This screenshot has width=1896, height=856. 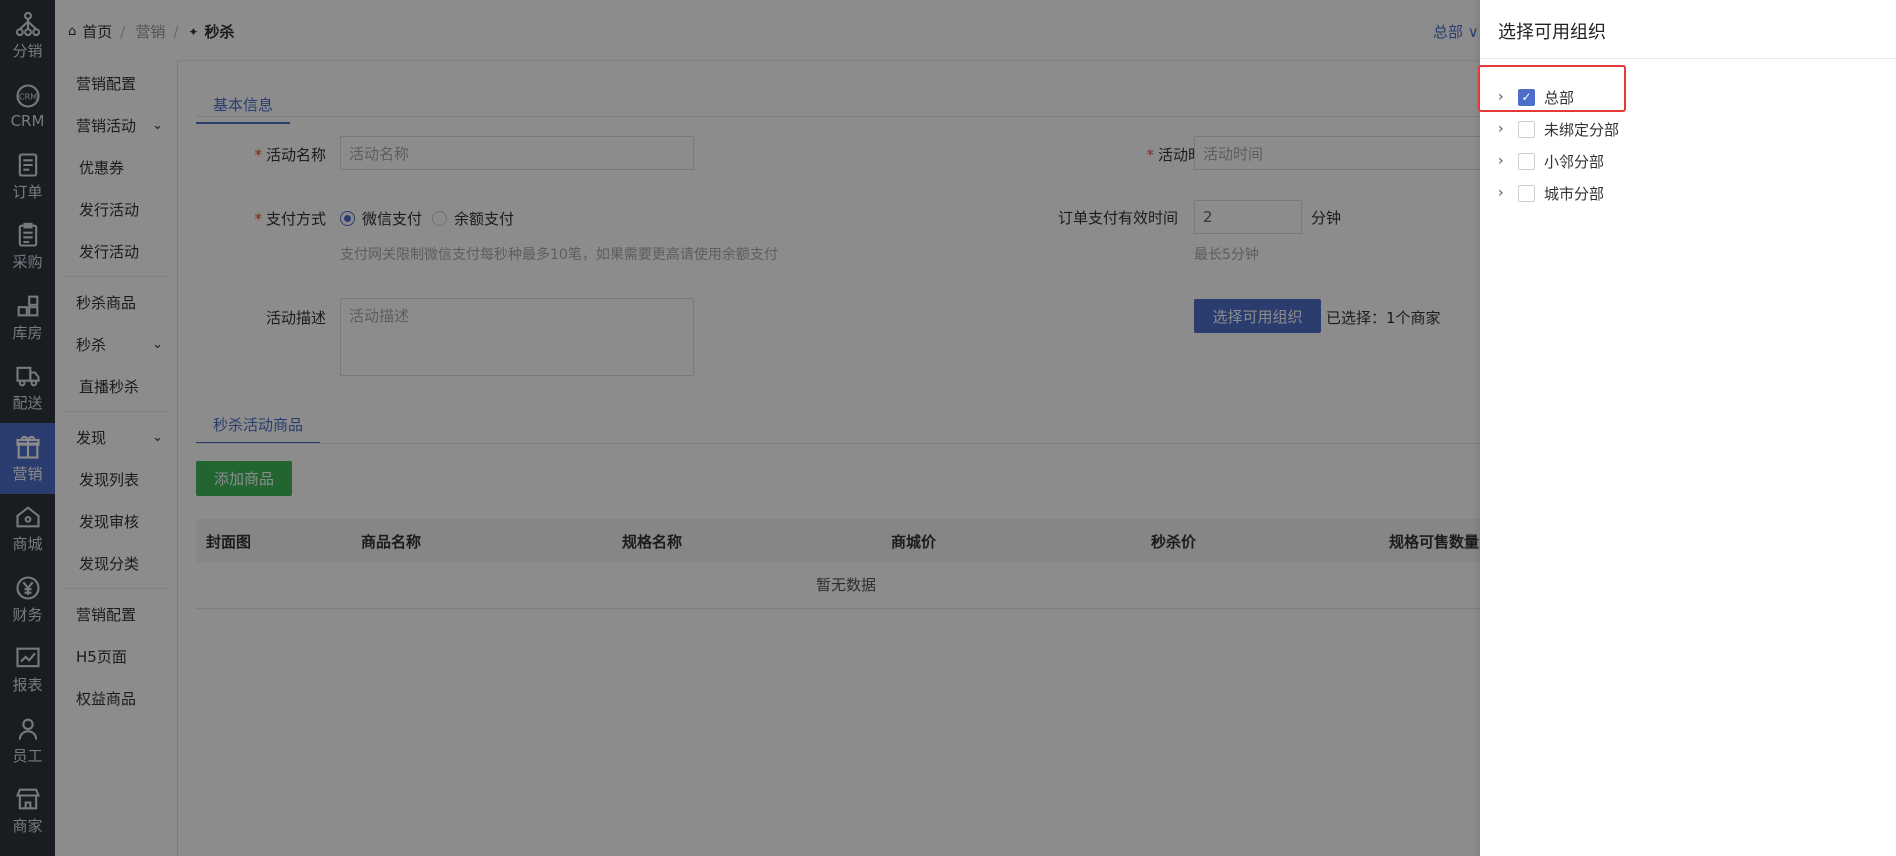 I want to click on tree-node-label: 城市分部, so click(x=1574, y=193).